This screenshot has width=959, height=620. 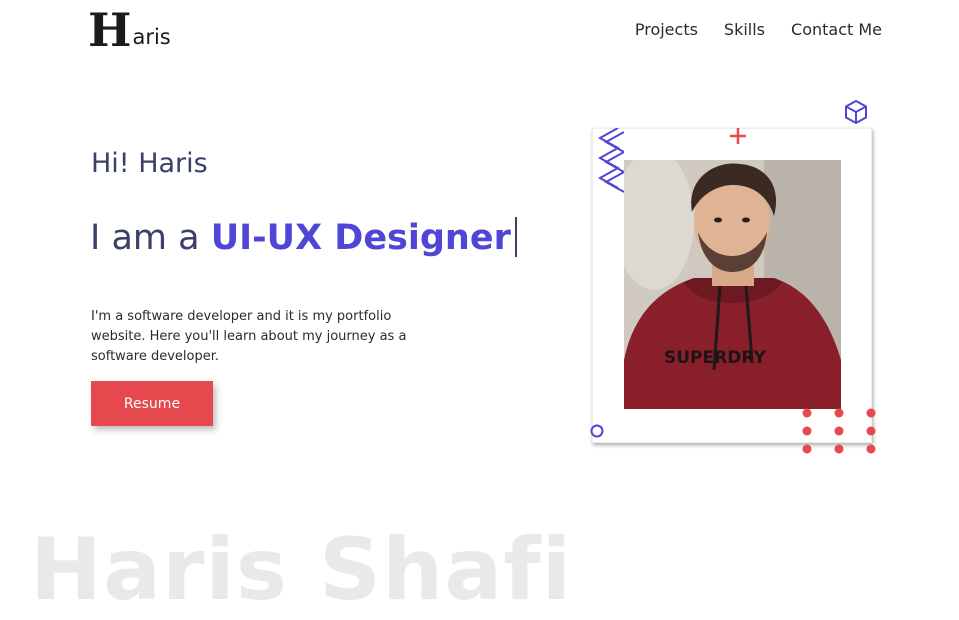 I want to click on nav-contact-link: Contact Me, so click(x=836, y=29).